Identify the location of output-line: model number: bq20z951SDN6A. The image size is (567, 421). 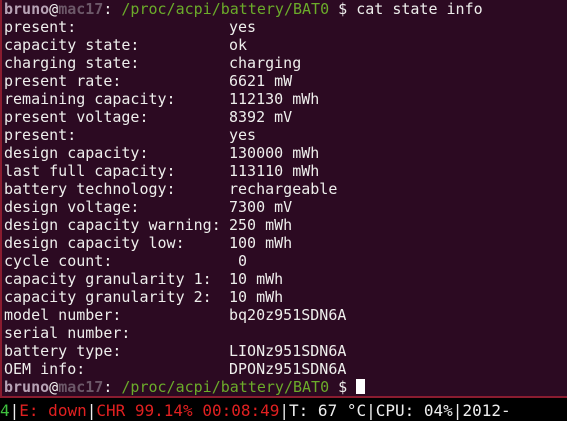
(284, 315).